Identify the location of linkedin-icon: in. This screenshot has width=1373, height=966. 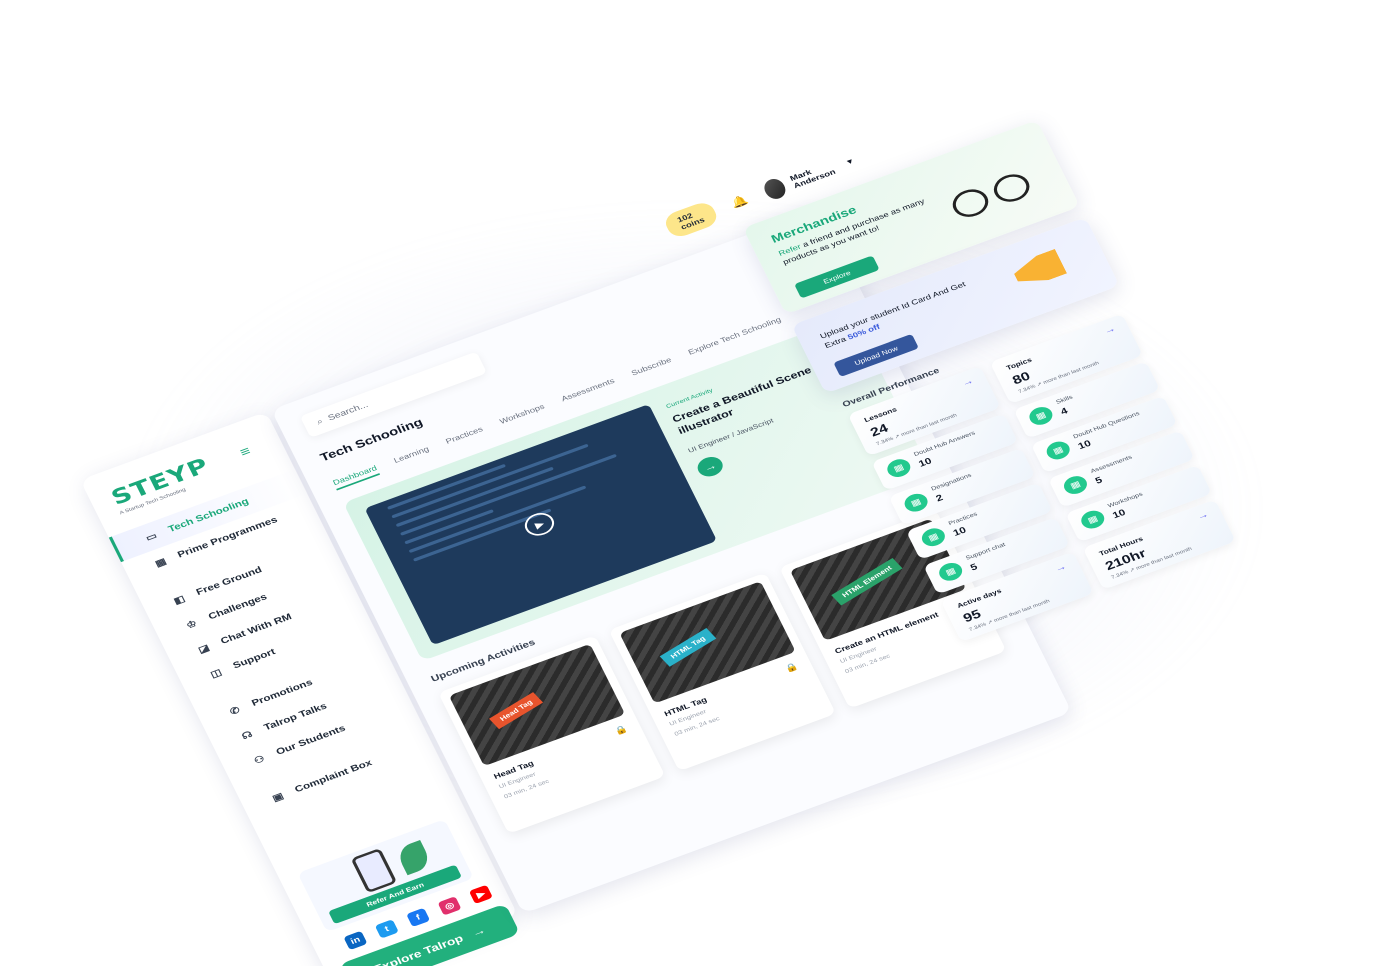
(355, 940).